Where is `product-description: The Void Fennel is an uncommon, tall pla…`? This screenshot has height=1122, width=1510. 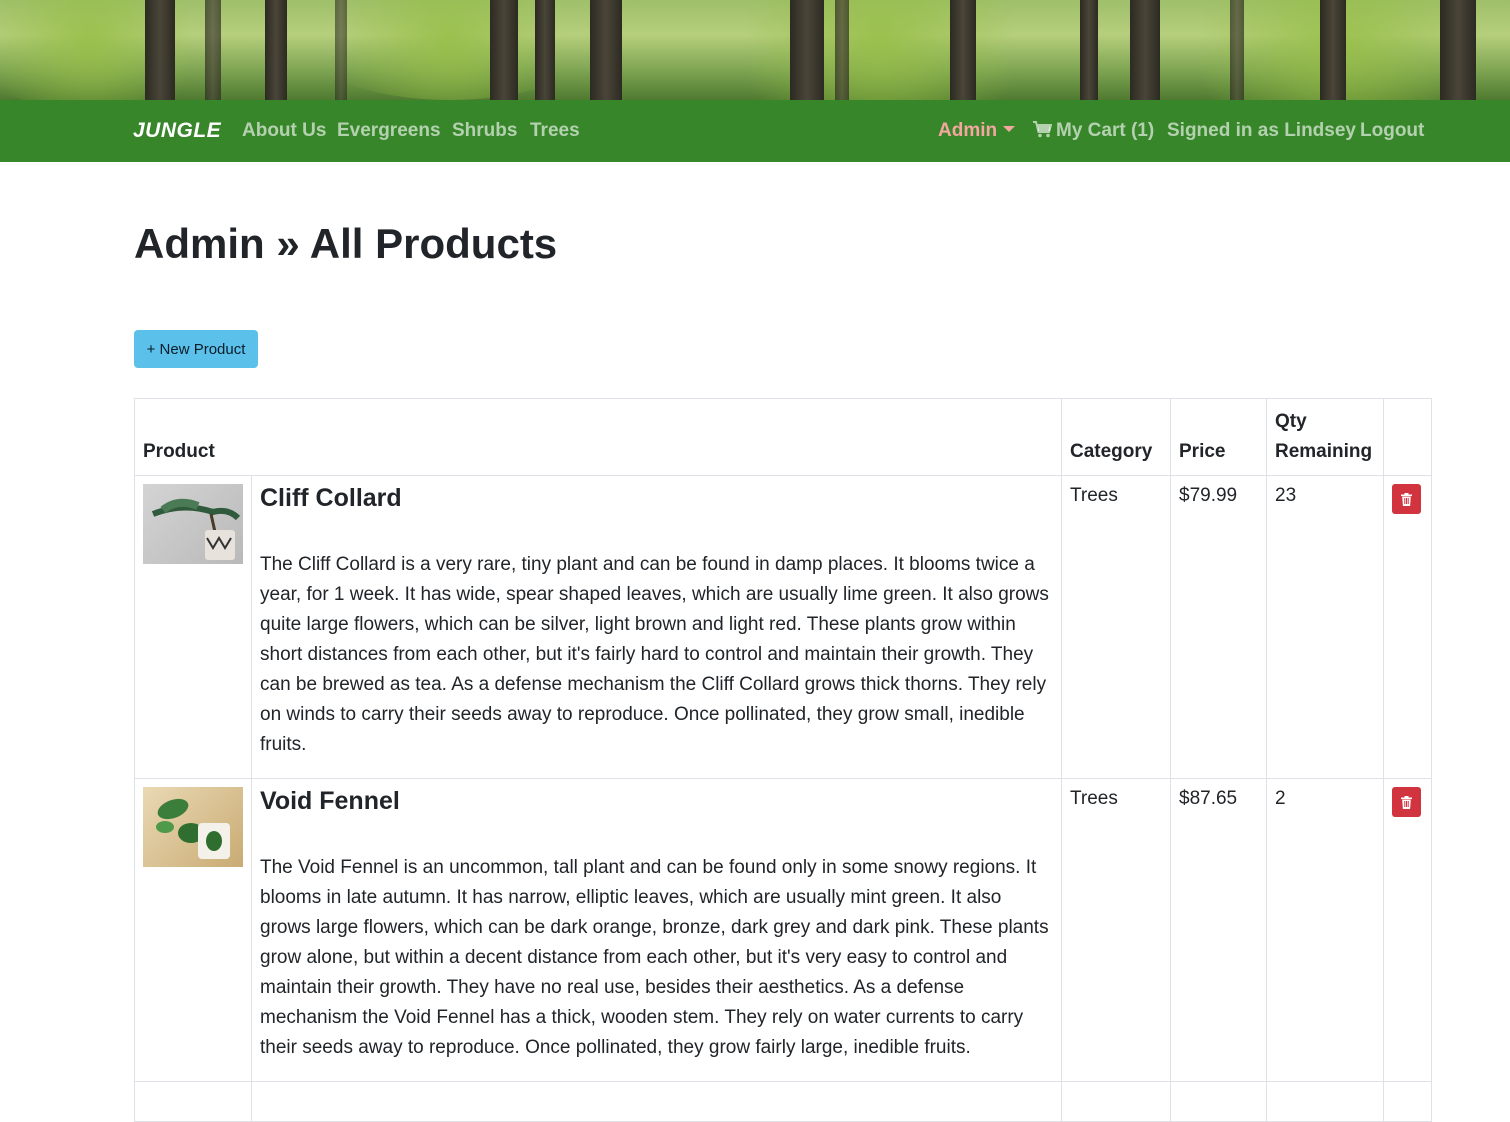 product-description: The Void Fennel is an uncommon, tall pla… is located at coordinates (654, 957).